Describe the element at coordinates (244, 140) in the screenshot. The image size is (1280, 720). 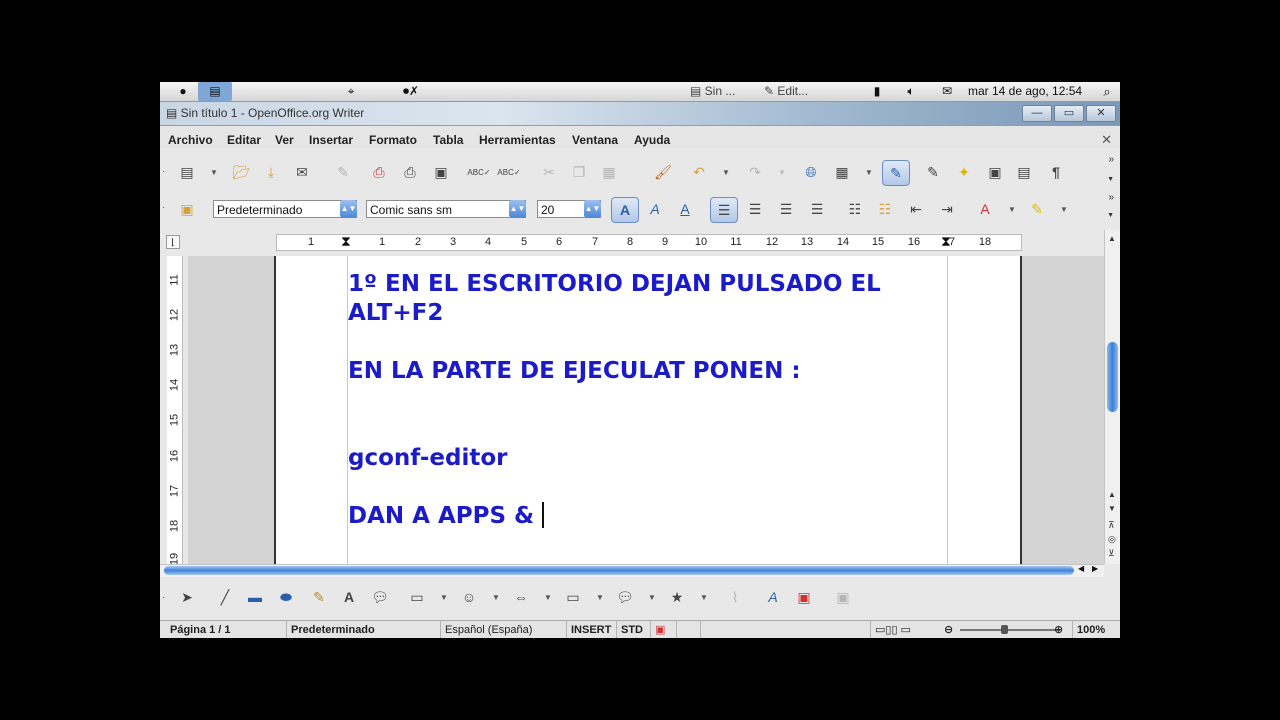
I see `menu-editar: Editar` at that location.